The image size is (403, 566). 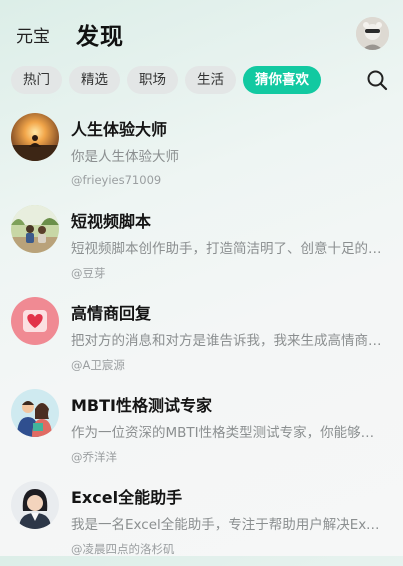 I want to click on brand-label: 元宝, so click(x=33, y=34).